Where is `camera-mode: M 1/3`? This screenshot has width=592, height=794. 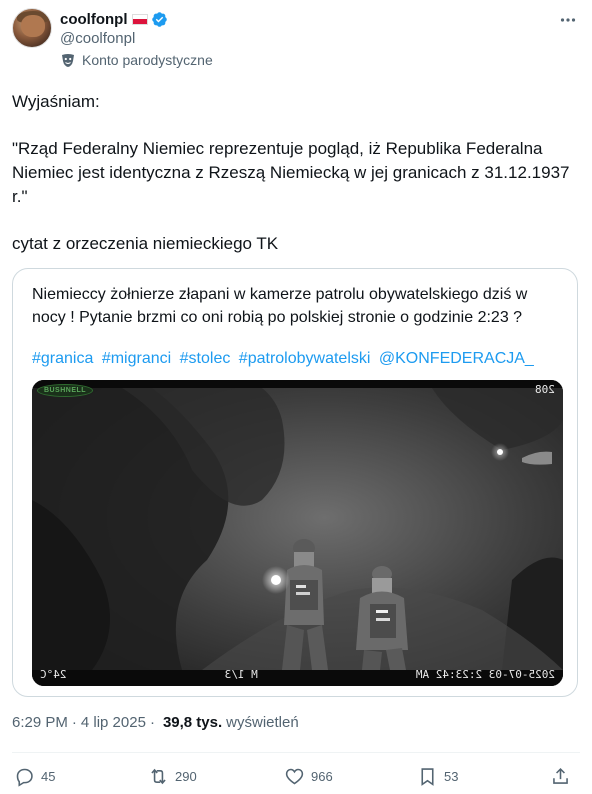 camera-mode: M 1/3 is located at coordinates (241, 674).